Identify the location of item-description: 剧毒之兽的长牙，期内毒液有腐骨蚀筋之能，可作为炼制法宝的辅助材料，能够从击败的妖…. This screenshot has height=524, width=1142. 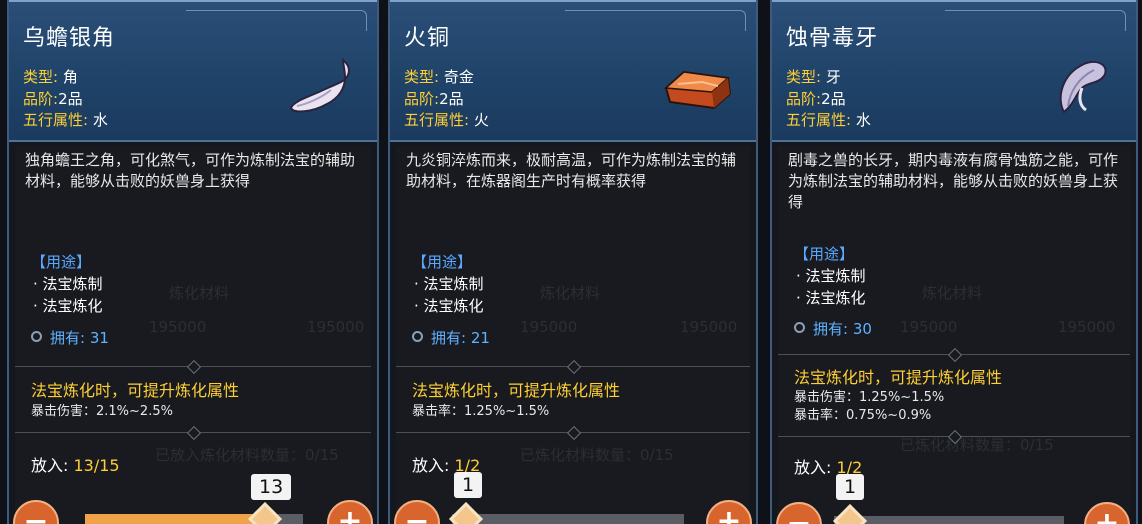
(953, 181).